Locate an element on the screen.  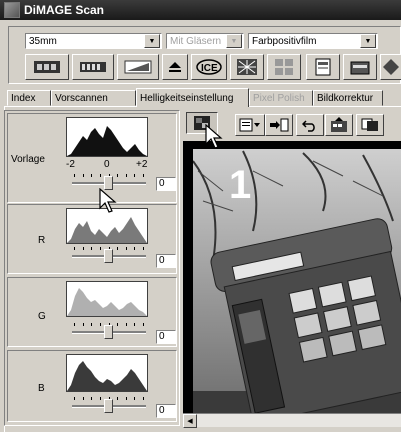
glass-mount-value: Mit Gläsern is located at coordinates (196, 41).